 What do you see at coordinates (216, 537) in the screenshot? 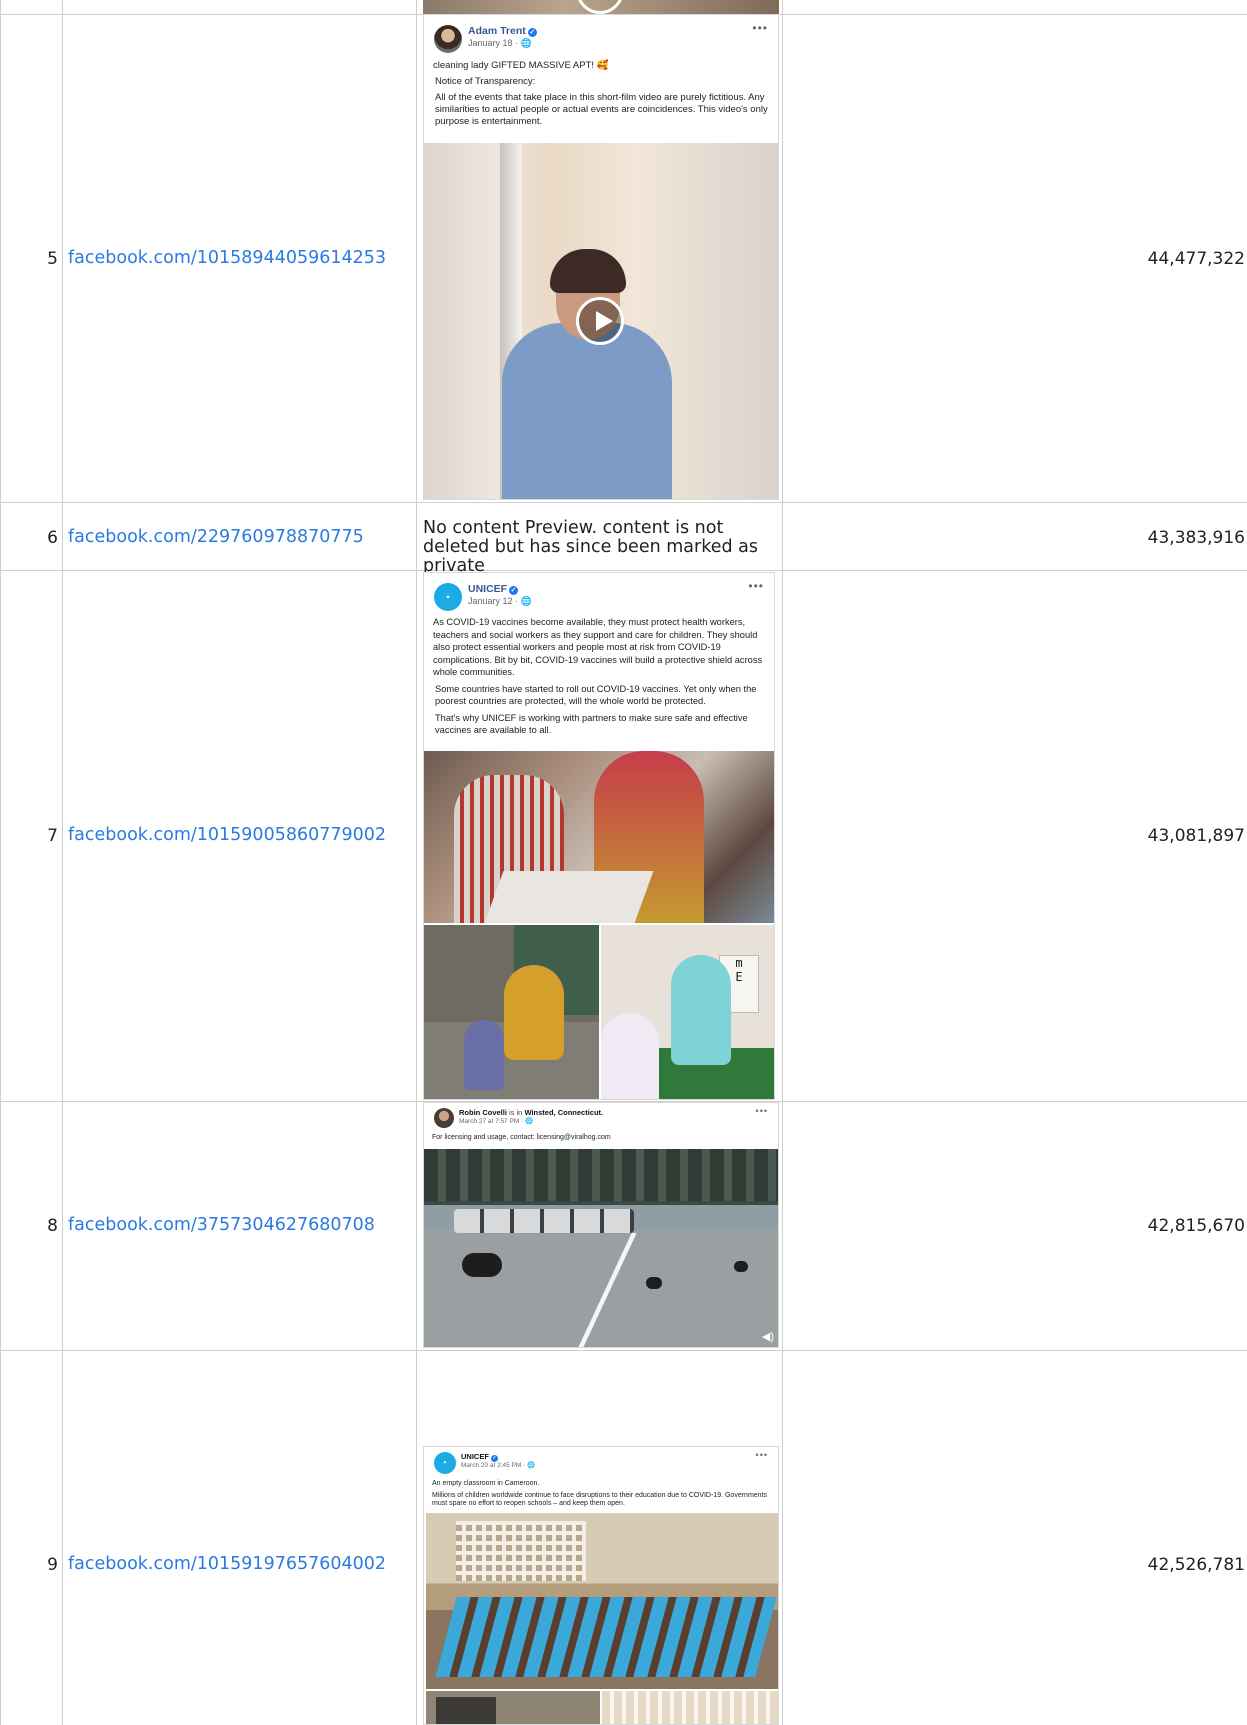
I see `post-link: facebook.com/229760978870775` at bounding box center [216, 537].